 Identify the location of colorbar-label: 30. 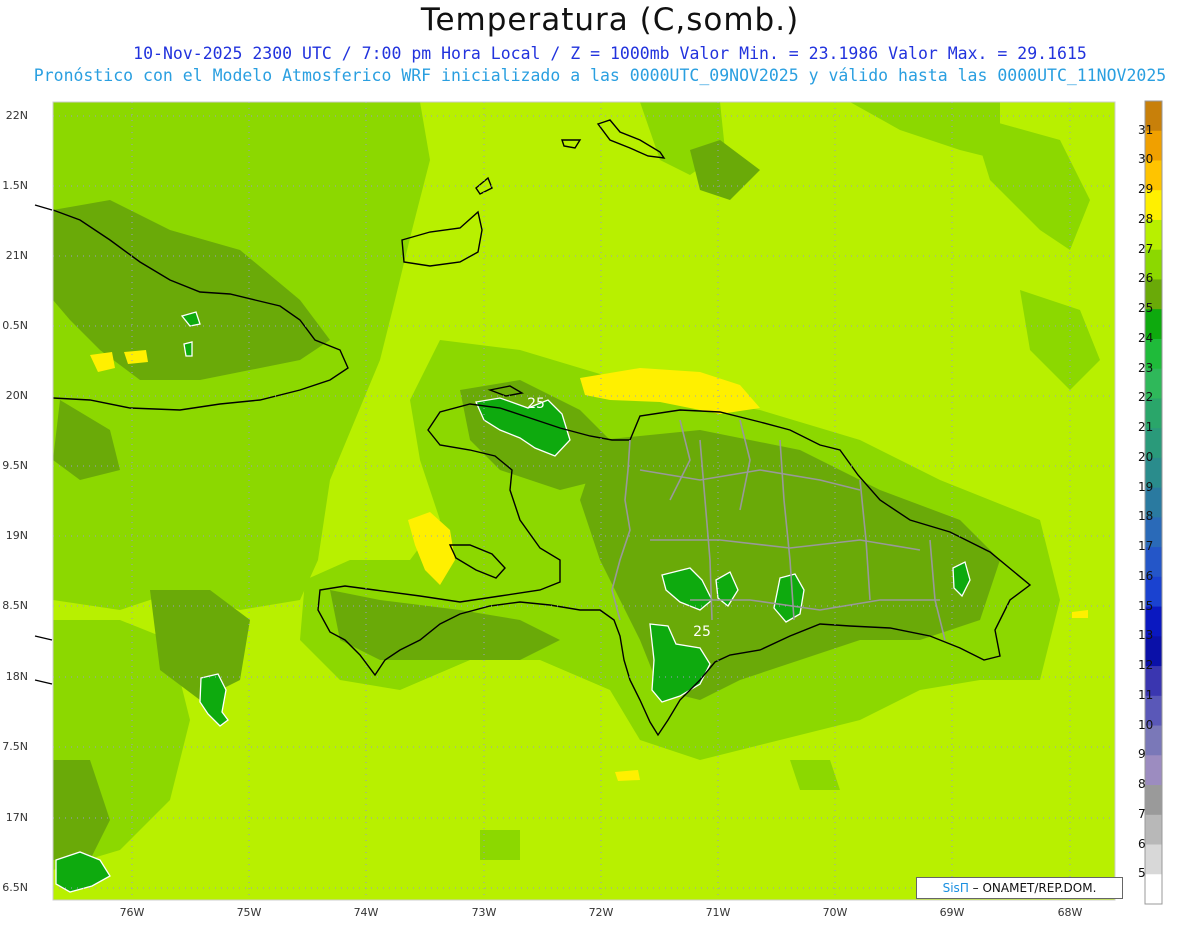
(1146, 159).